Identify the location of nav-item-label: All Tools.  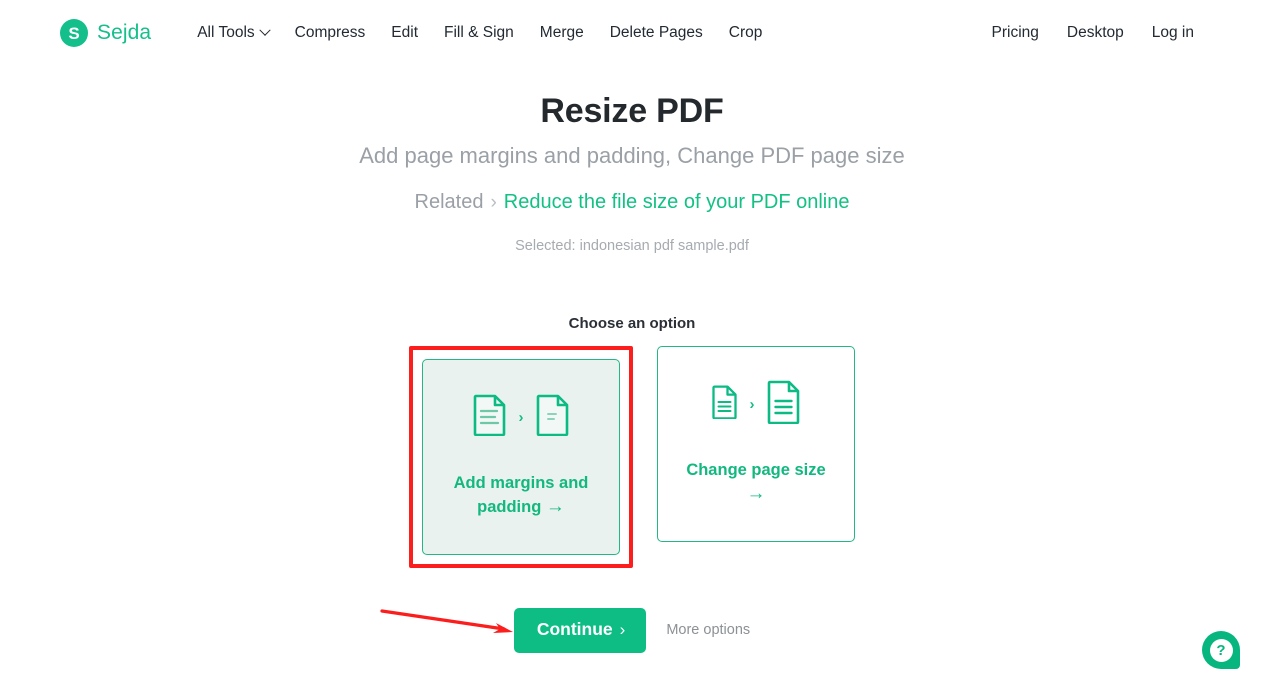
(226, 32).